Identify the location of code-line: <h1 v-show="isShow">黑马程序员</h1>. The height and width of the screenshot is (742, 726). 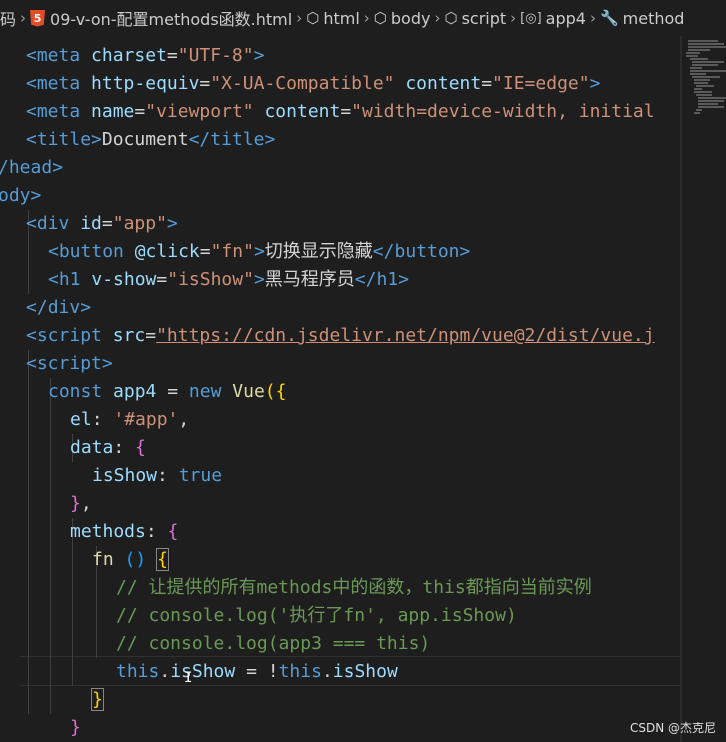
(228, 280).